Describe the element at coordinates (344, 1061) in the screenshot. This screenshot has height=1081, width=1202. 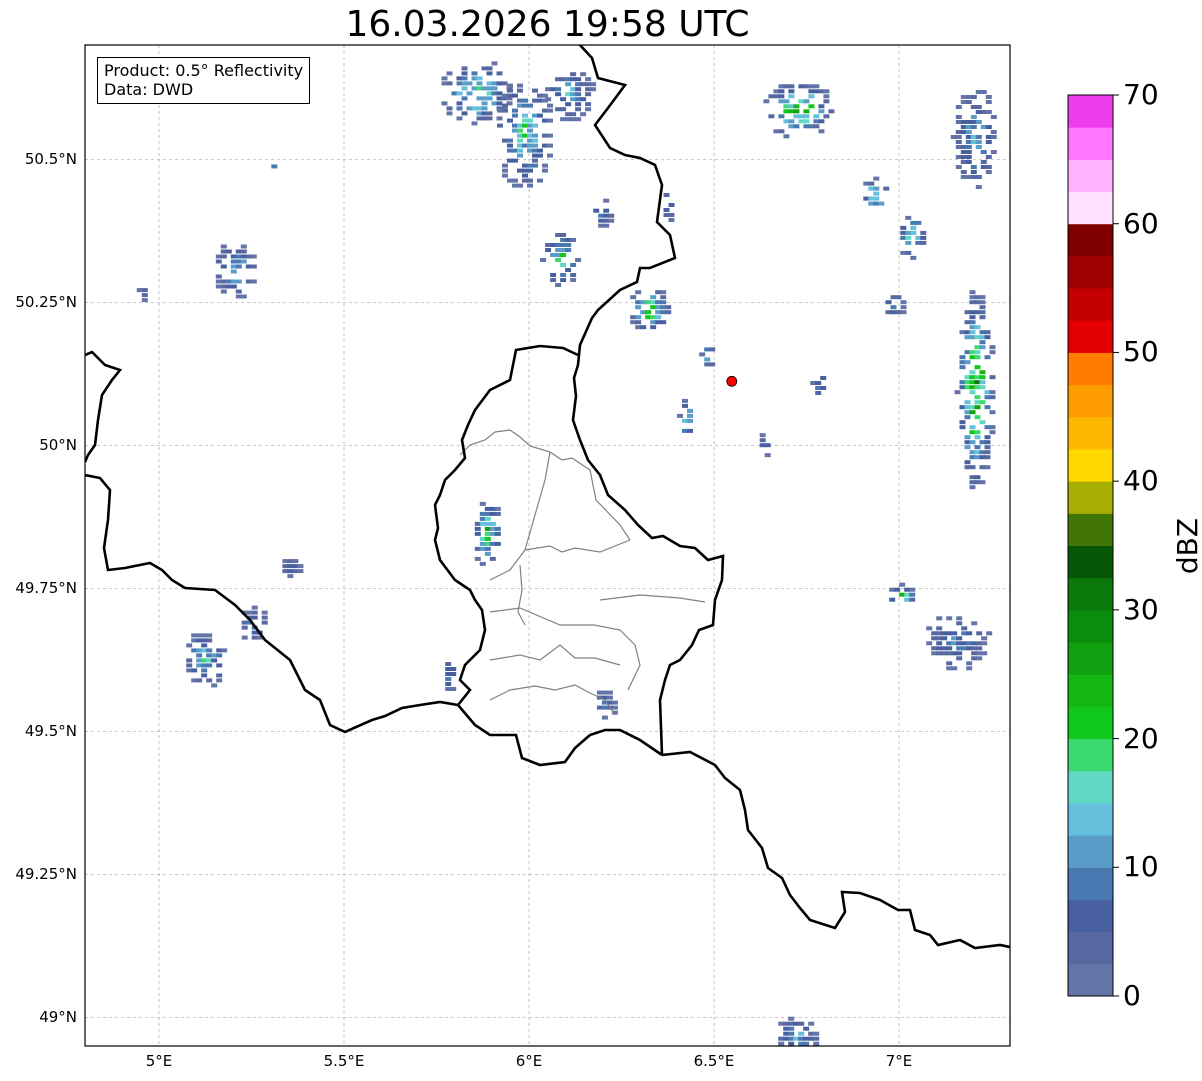
I see `lon-label-1: 5.5°E` at that location.